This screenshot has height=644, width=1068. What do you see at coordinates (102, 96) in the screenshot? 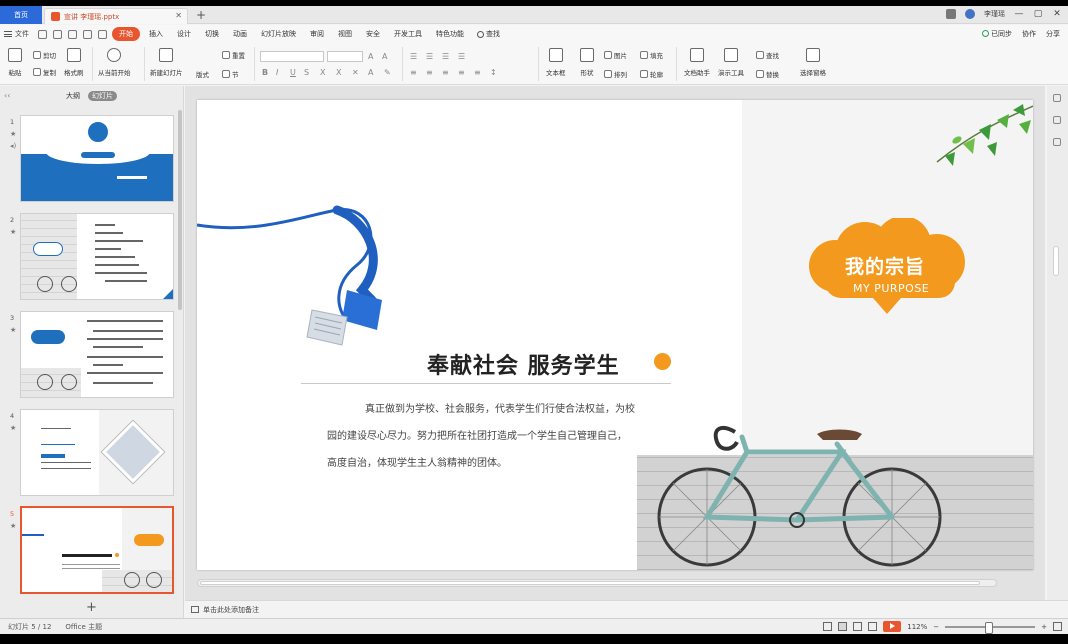
I see `tab-slides: 幻灯片` at bounding box center [102, 96].